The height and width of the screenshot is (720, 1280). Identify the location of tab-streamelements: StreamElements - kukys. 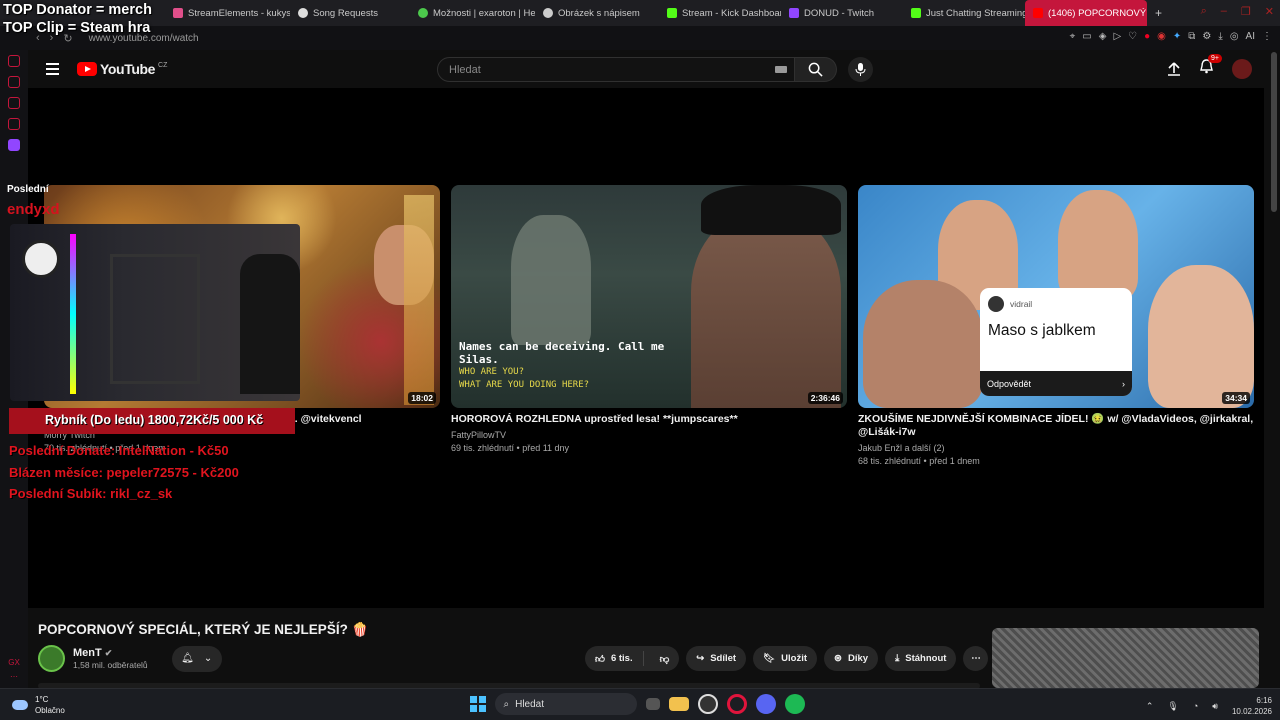
(227, 13).